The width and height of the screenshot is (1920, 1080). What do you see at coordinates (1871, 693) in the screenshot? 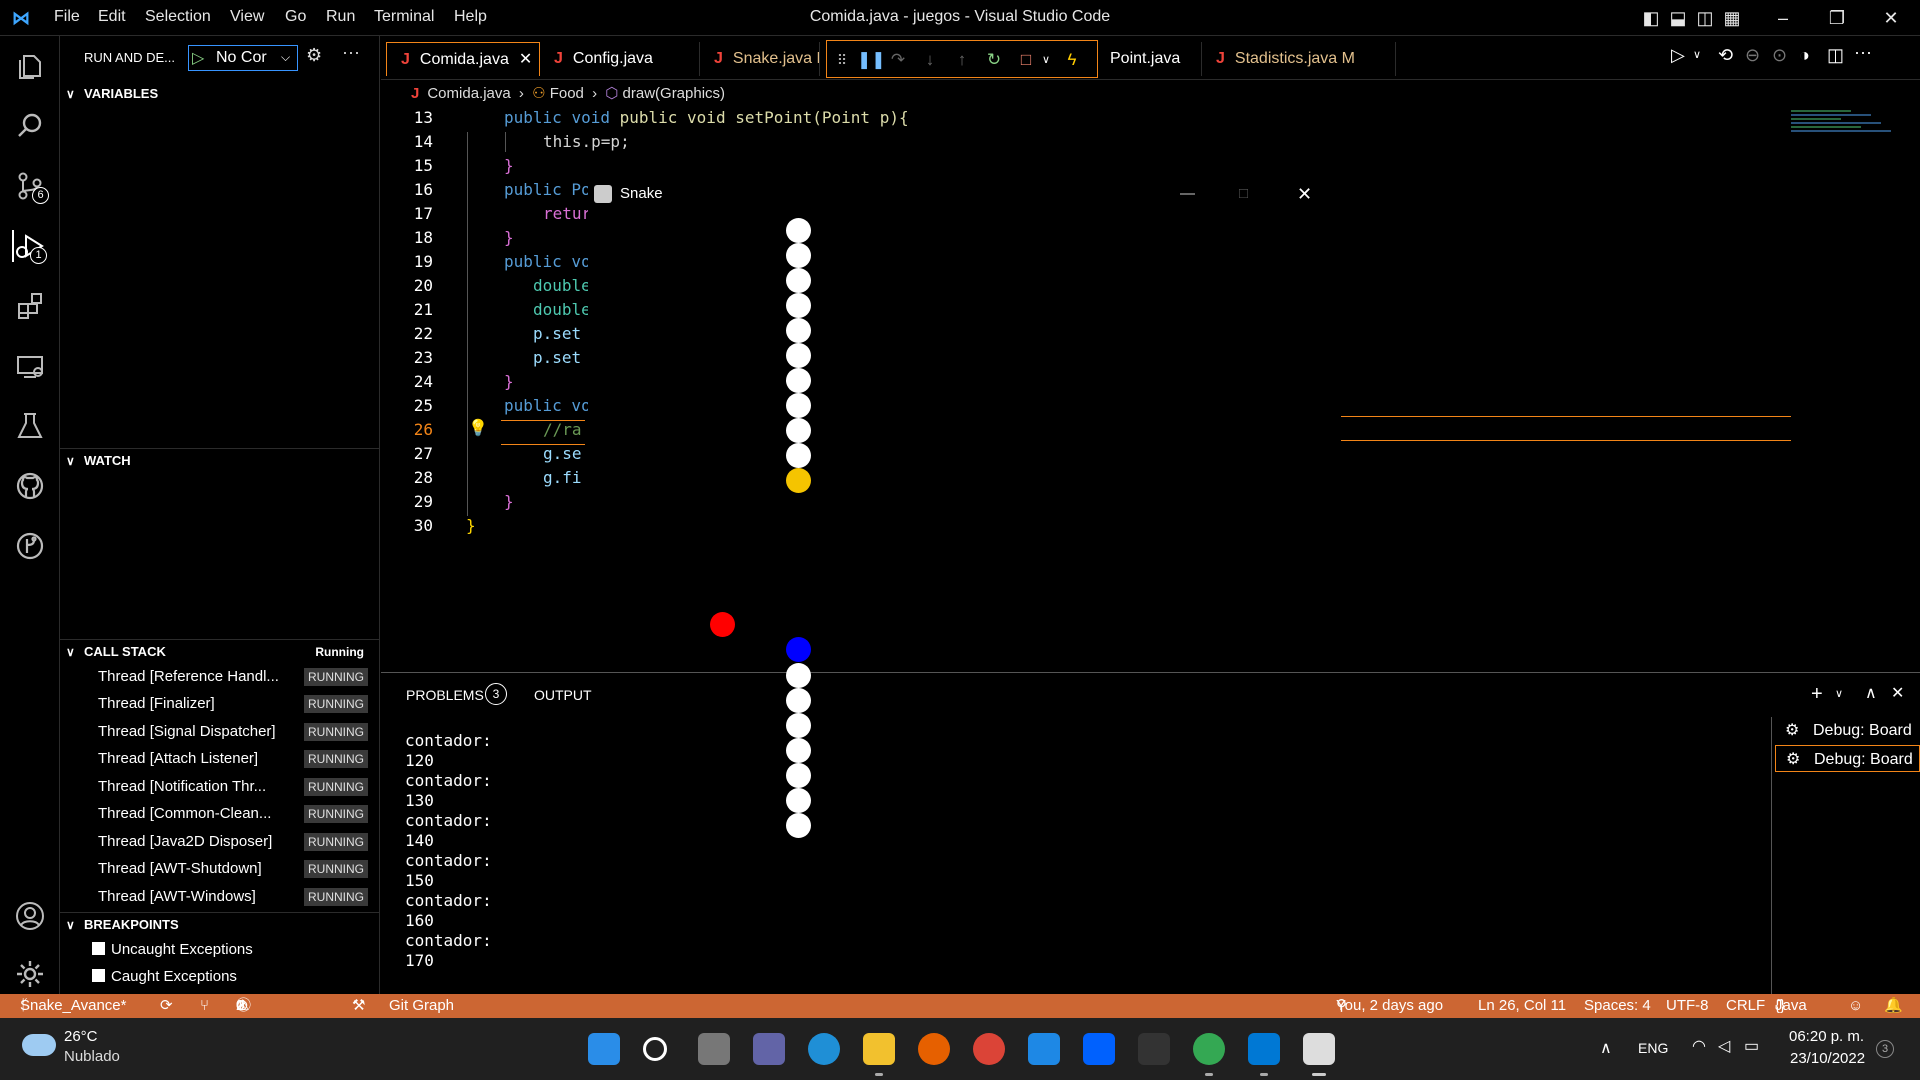
I see `maximize-panel-icon: ∧` at bounding box center [1871, 693].